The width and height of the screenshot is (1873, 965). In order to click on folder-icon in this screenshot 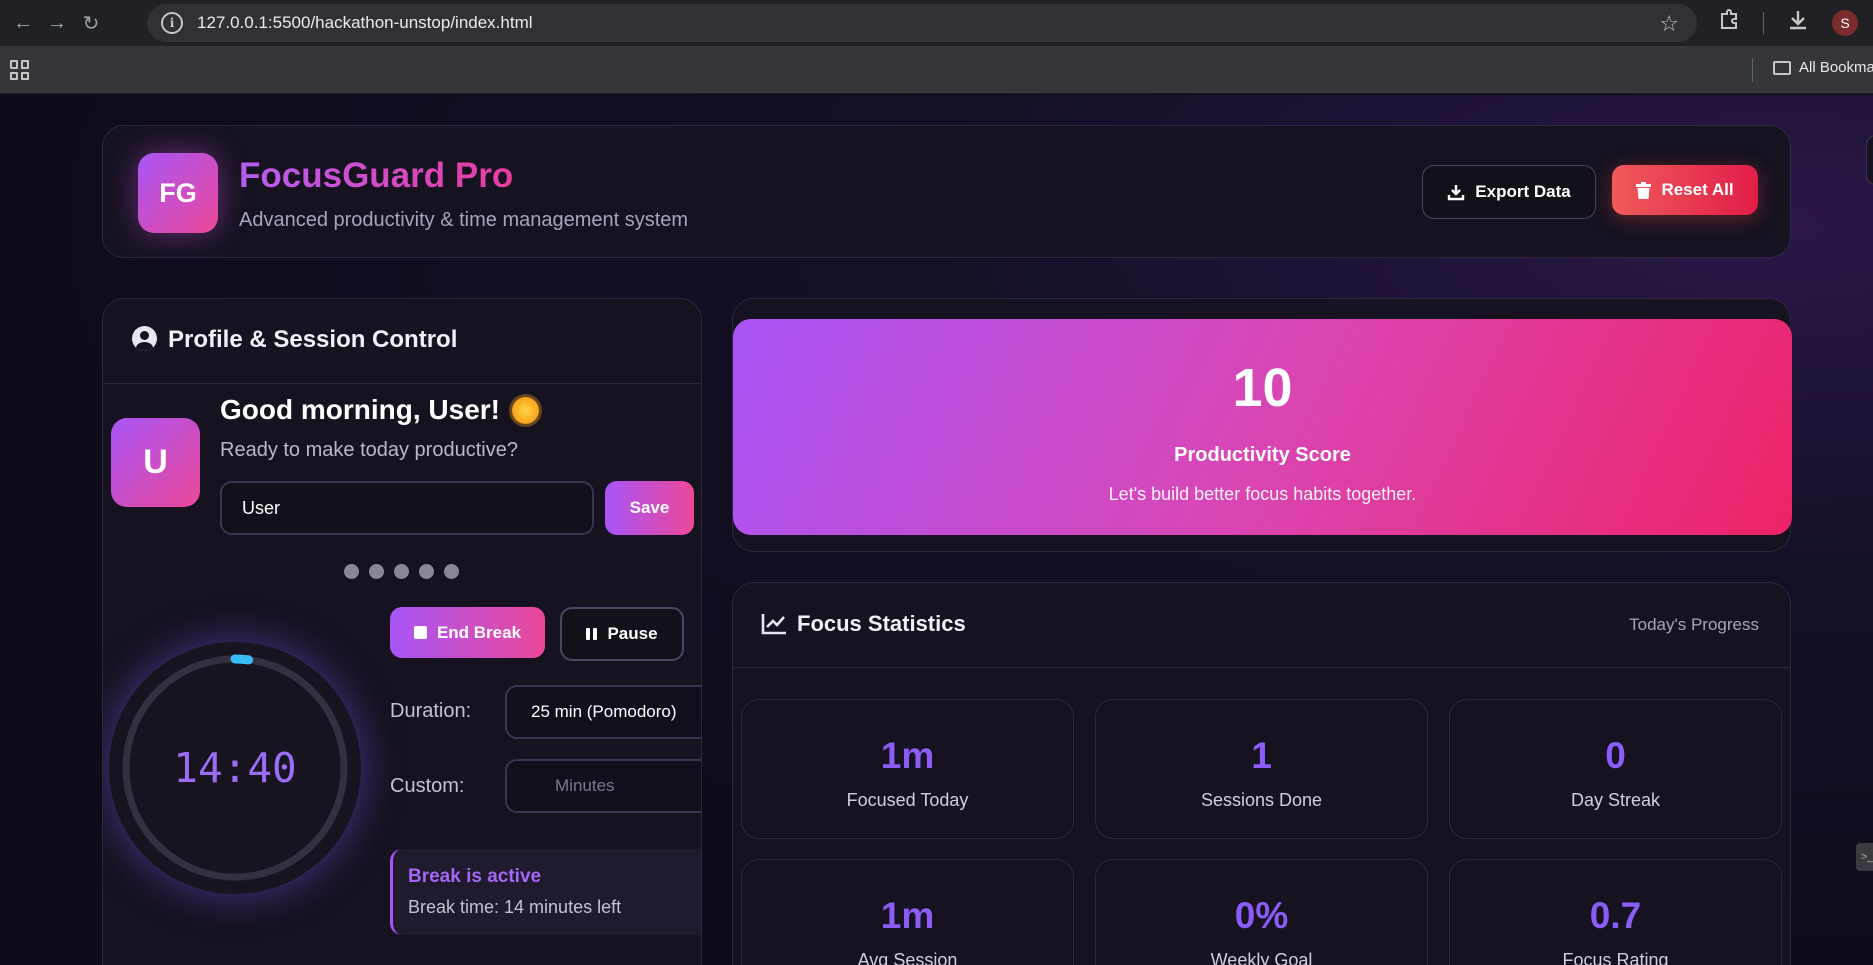, I will do `click(1782, 67)`.